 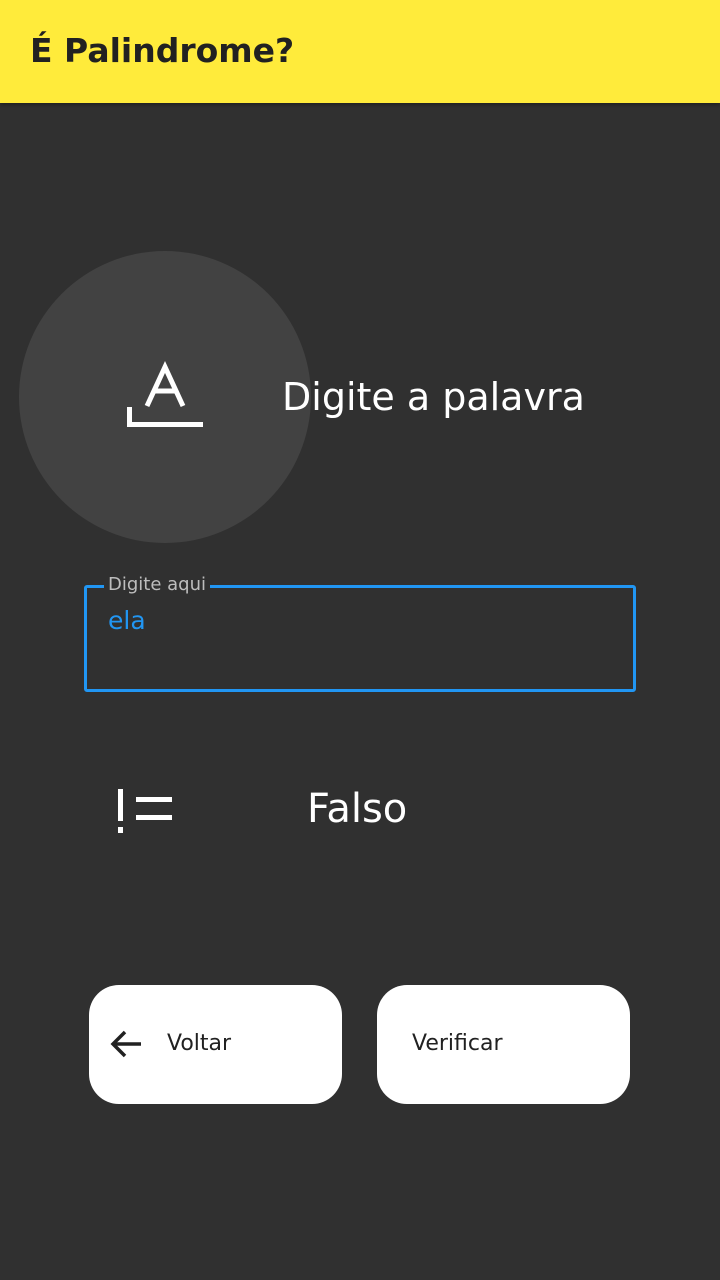 What do you see at coordinates (360, 51) in the screenshot?
I see `app-bar: É Palindrome?` at bounding box center [360, 51].